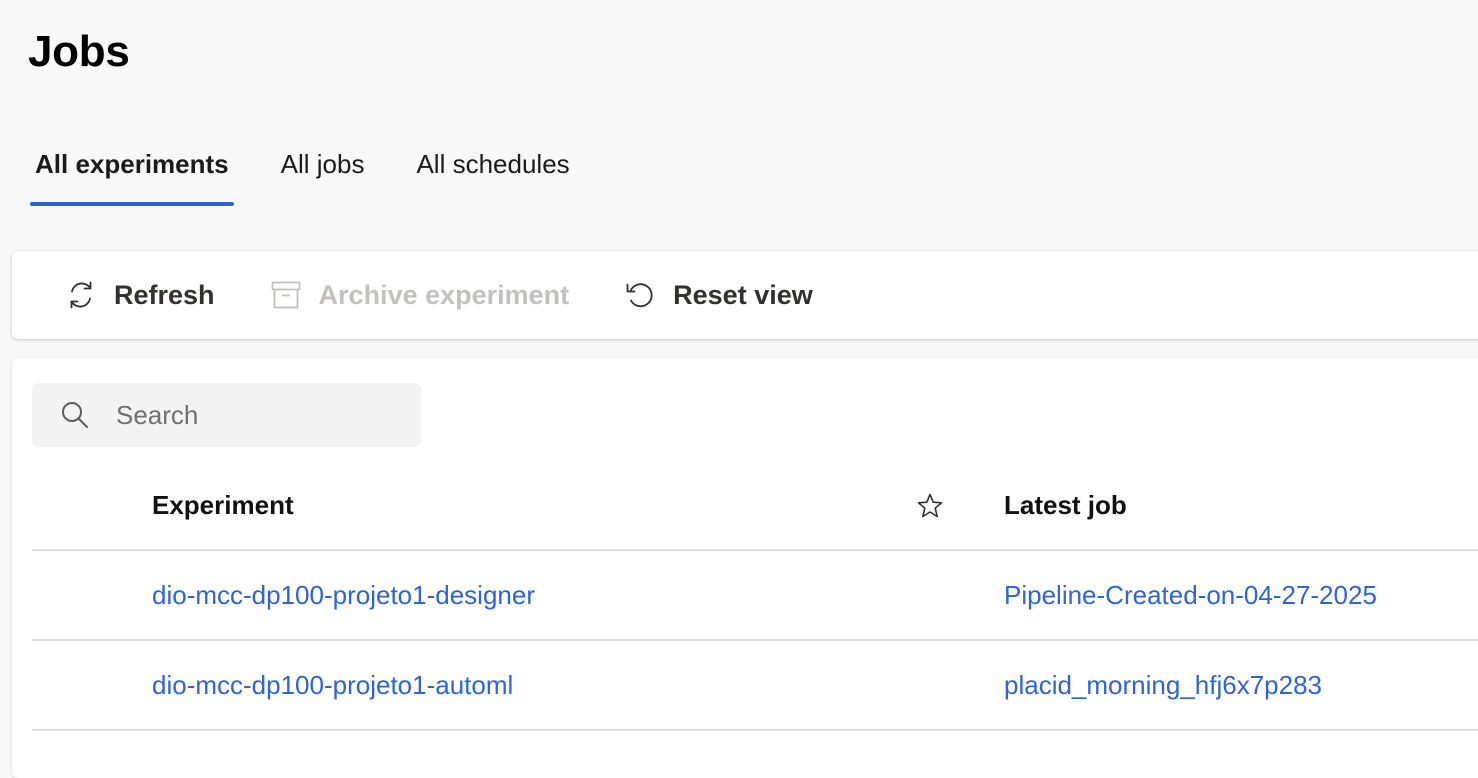 The image size is (1478, 778). I want to click on search-box, so click(226, 415).